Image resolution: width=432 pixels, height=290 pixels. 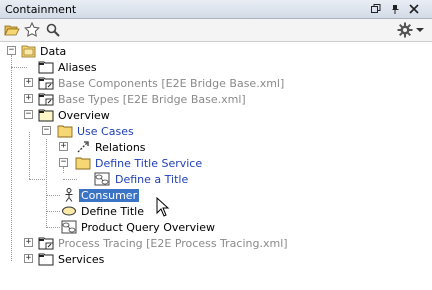 What do you see at coordinates (150, 259) in the screenshot?
I see `tree-item-services: + Services` at bounding box center [150, 259].